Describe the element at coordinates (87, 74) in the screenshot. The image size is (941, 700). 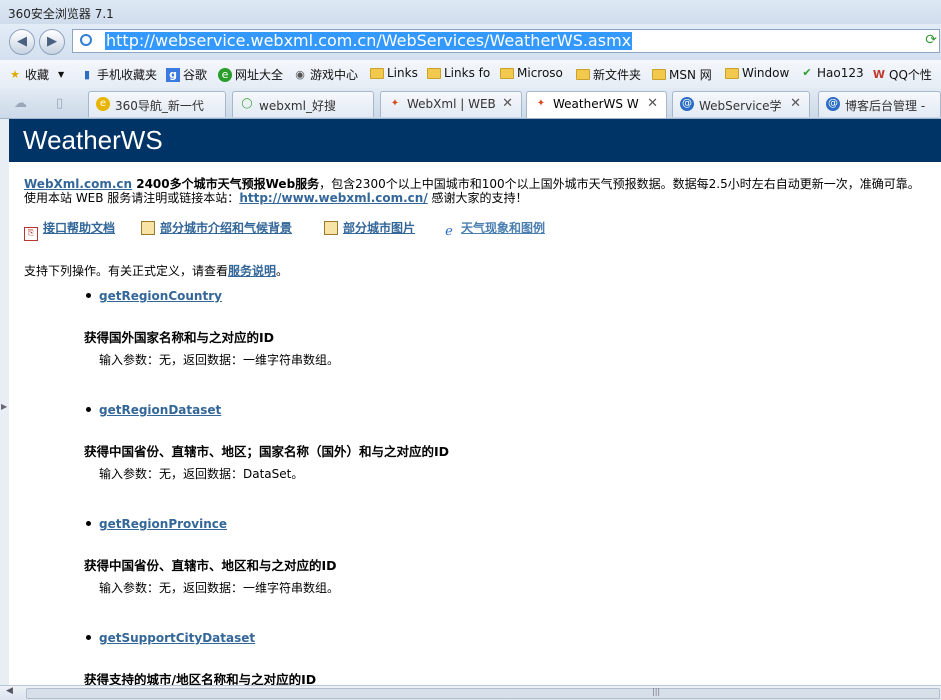
I see `phone-icon: ▮` at that location.